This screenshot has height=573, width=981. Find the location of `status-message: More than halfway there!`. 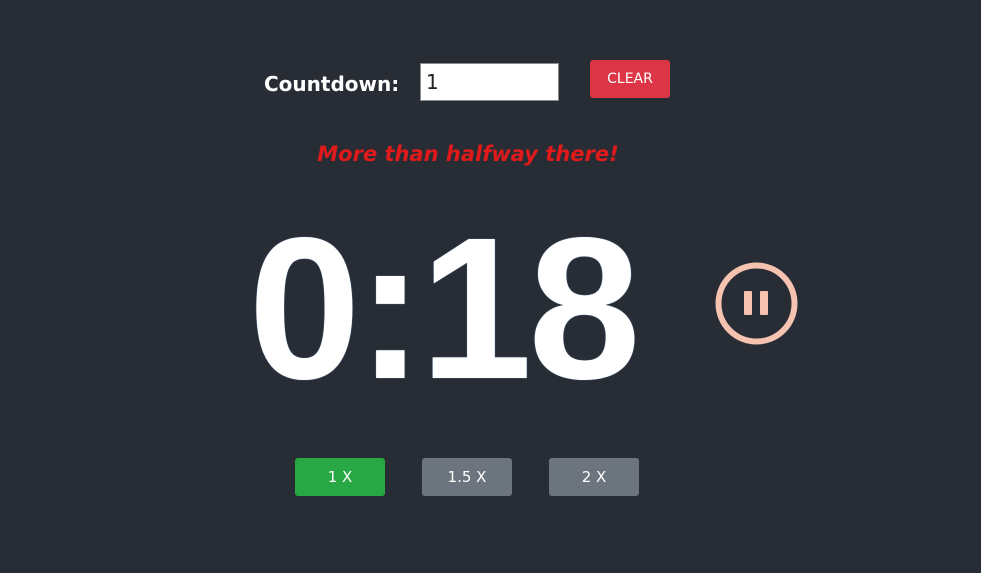

status-message: More than halfway there! is located at coordinates (468, 154).